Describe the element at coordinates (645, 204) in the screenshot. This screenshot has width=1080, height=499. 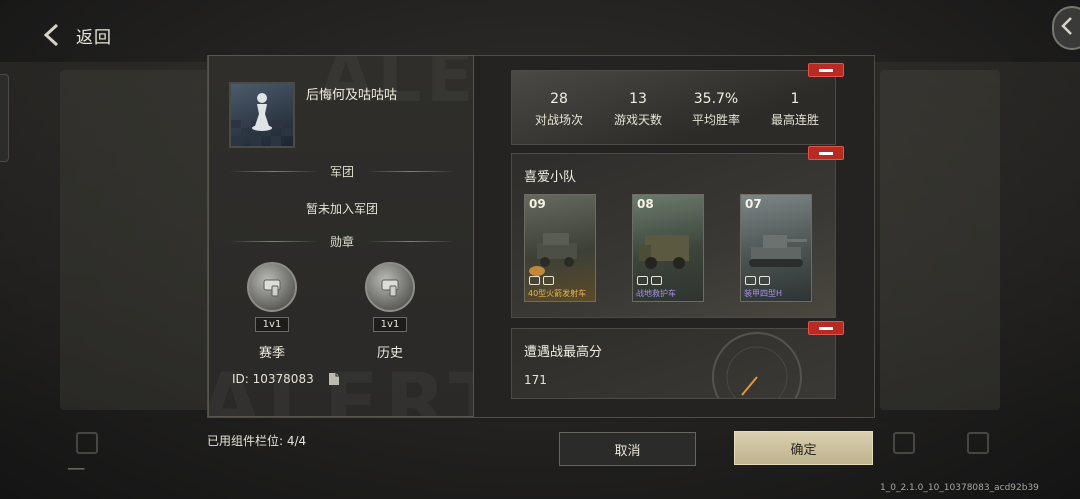
I see `unit-number: 08` at that location.